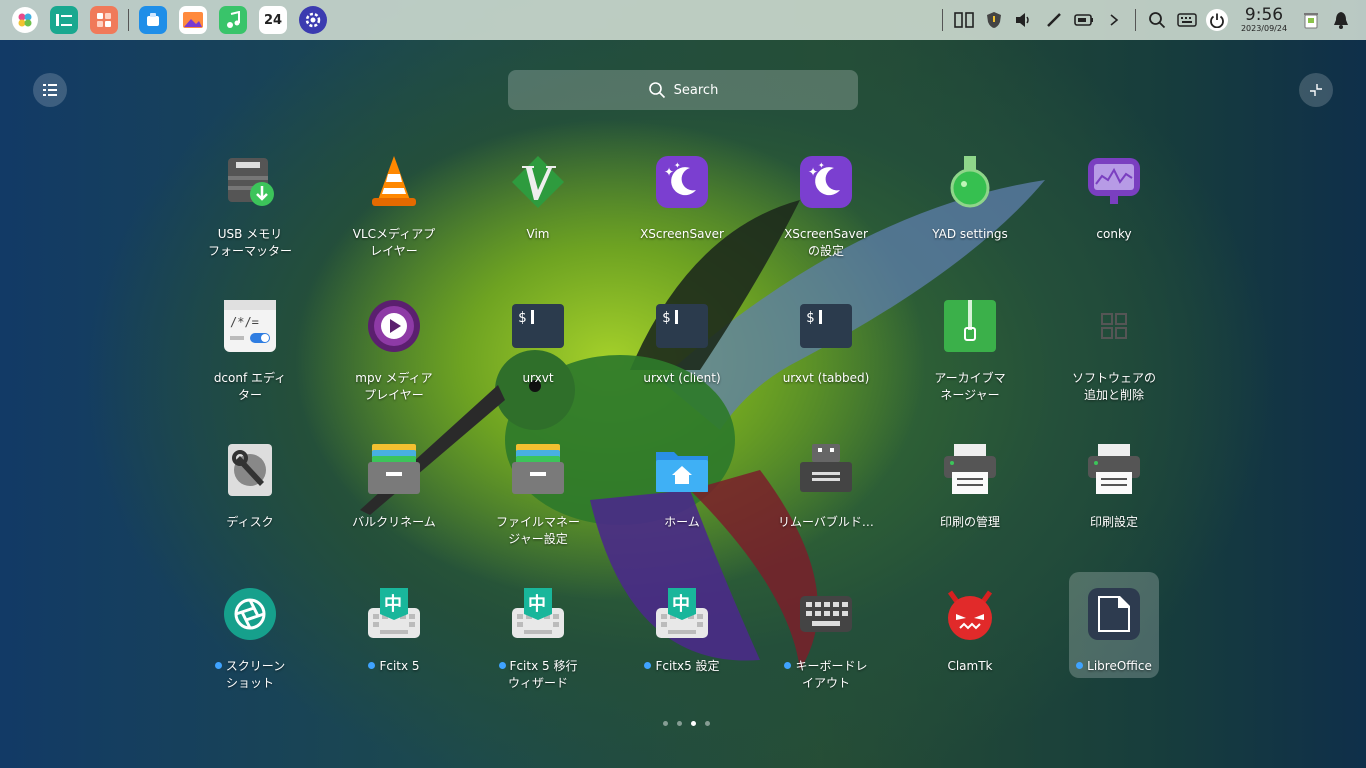 This screenshot has height=768, width=1366. Describe the element at coordinates (831, 674) in the screenshot. I see `app-label-text: キーボードレ イアウト` at that location.